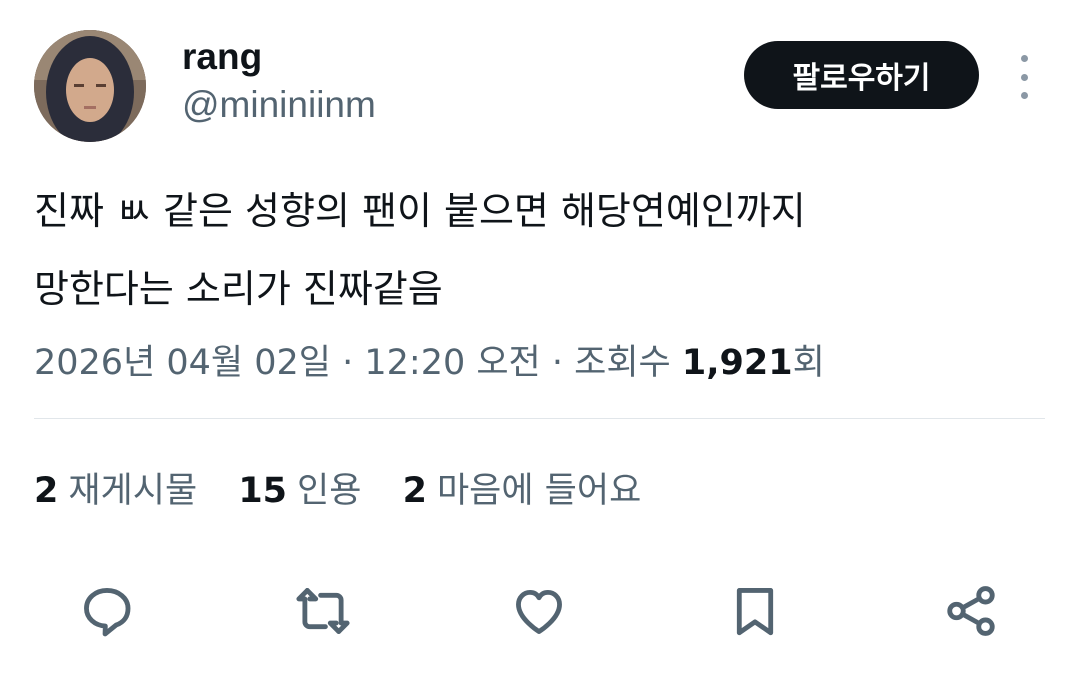 The image size is (1079, 684). I want to click on follow-button: 팔로우하기, so click(861, 75).